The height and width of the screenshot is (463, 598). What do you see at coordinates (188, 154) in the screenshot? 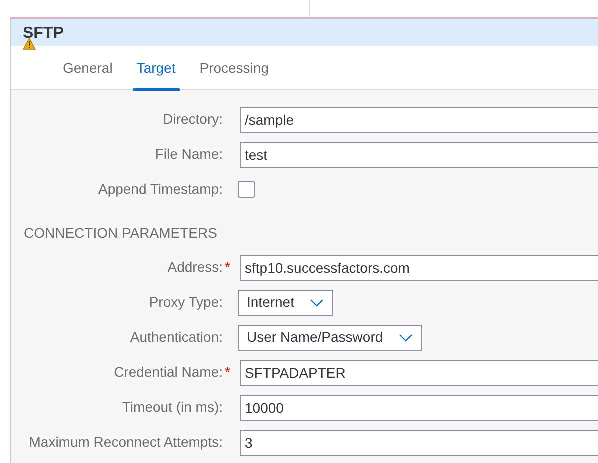
I see `field-label: File Name:` at bounding box center [188, 154].